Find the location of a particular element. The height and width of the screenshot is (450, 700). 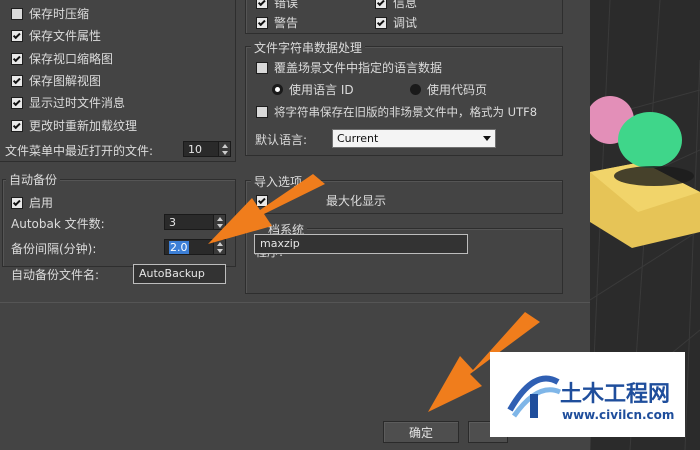

checkbox-override-language: 覆盖场景文件中指定的语言数据 is located at coordinates (349, 67).